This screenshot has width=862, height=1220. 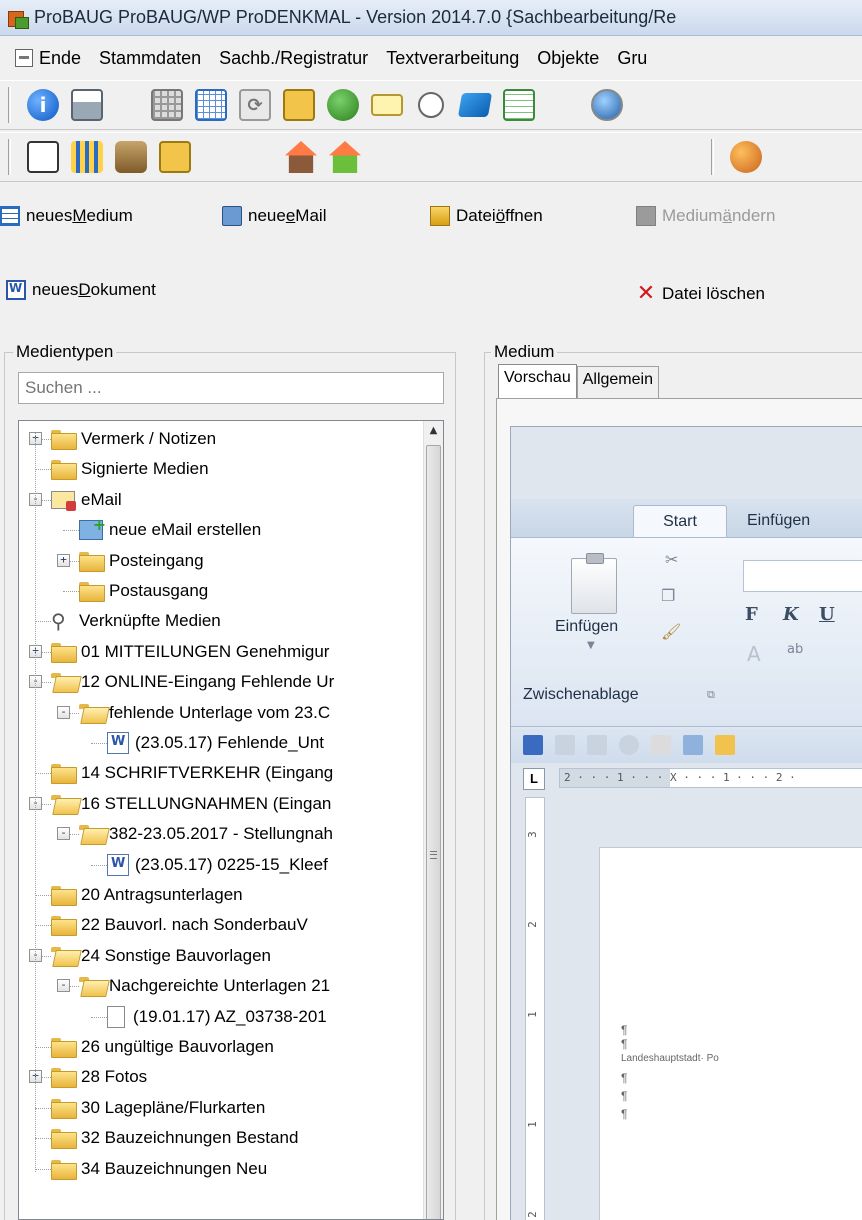 What do you see at coordinates (130, 469) in the screenshot?
I see `tree-node: Signierte Medien` at bounding box center [130, 469].